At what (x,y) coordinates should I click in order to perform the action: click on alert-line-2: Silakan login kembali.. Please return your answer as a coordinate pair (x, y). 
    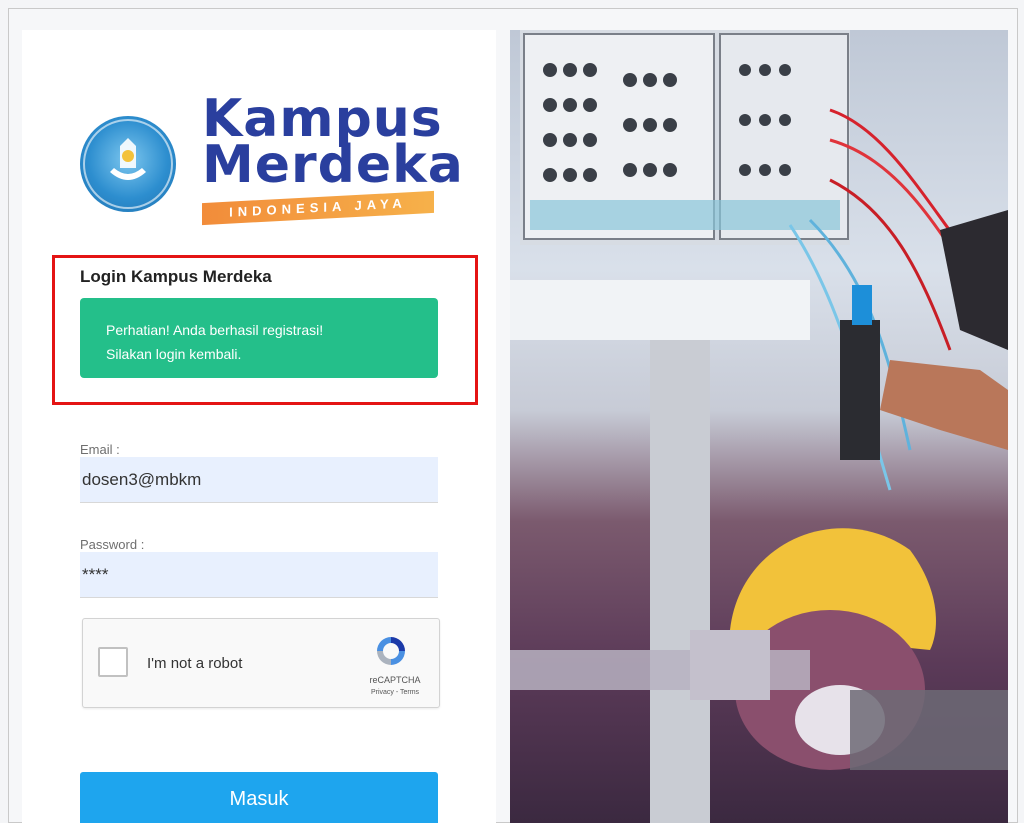
    Looking at the image, I should click on (174, 354).